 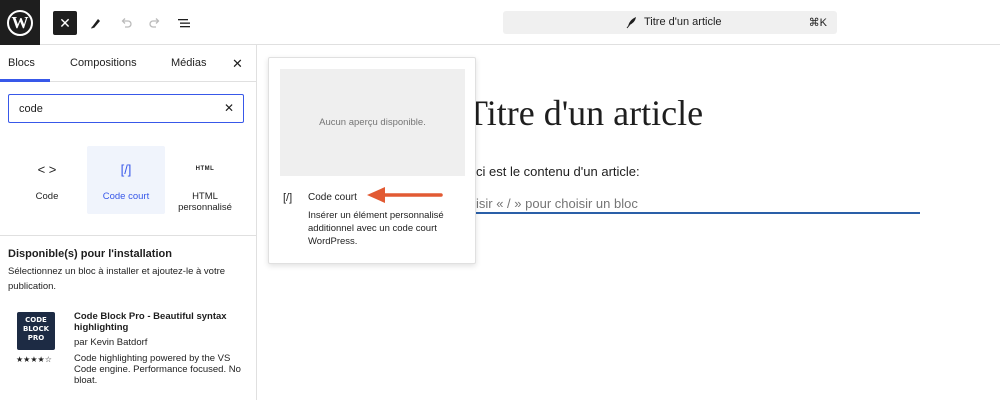 I want to click on block-appender-placeholder: isir « / » pour choisir un bloc, so click(x=557, y=203).